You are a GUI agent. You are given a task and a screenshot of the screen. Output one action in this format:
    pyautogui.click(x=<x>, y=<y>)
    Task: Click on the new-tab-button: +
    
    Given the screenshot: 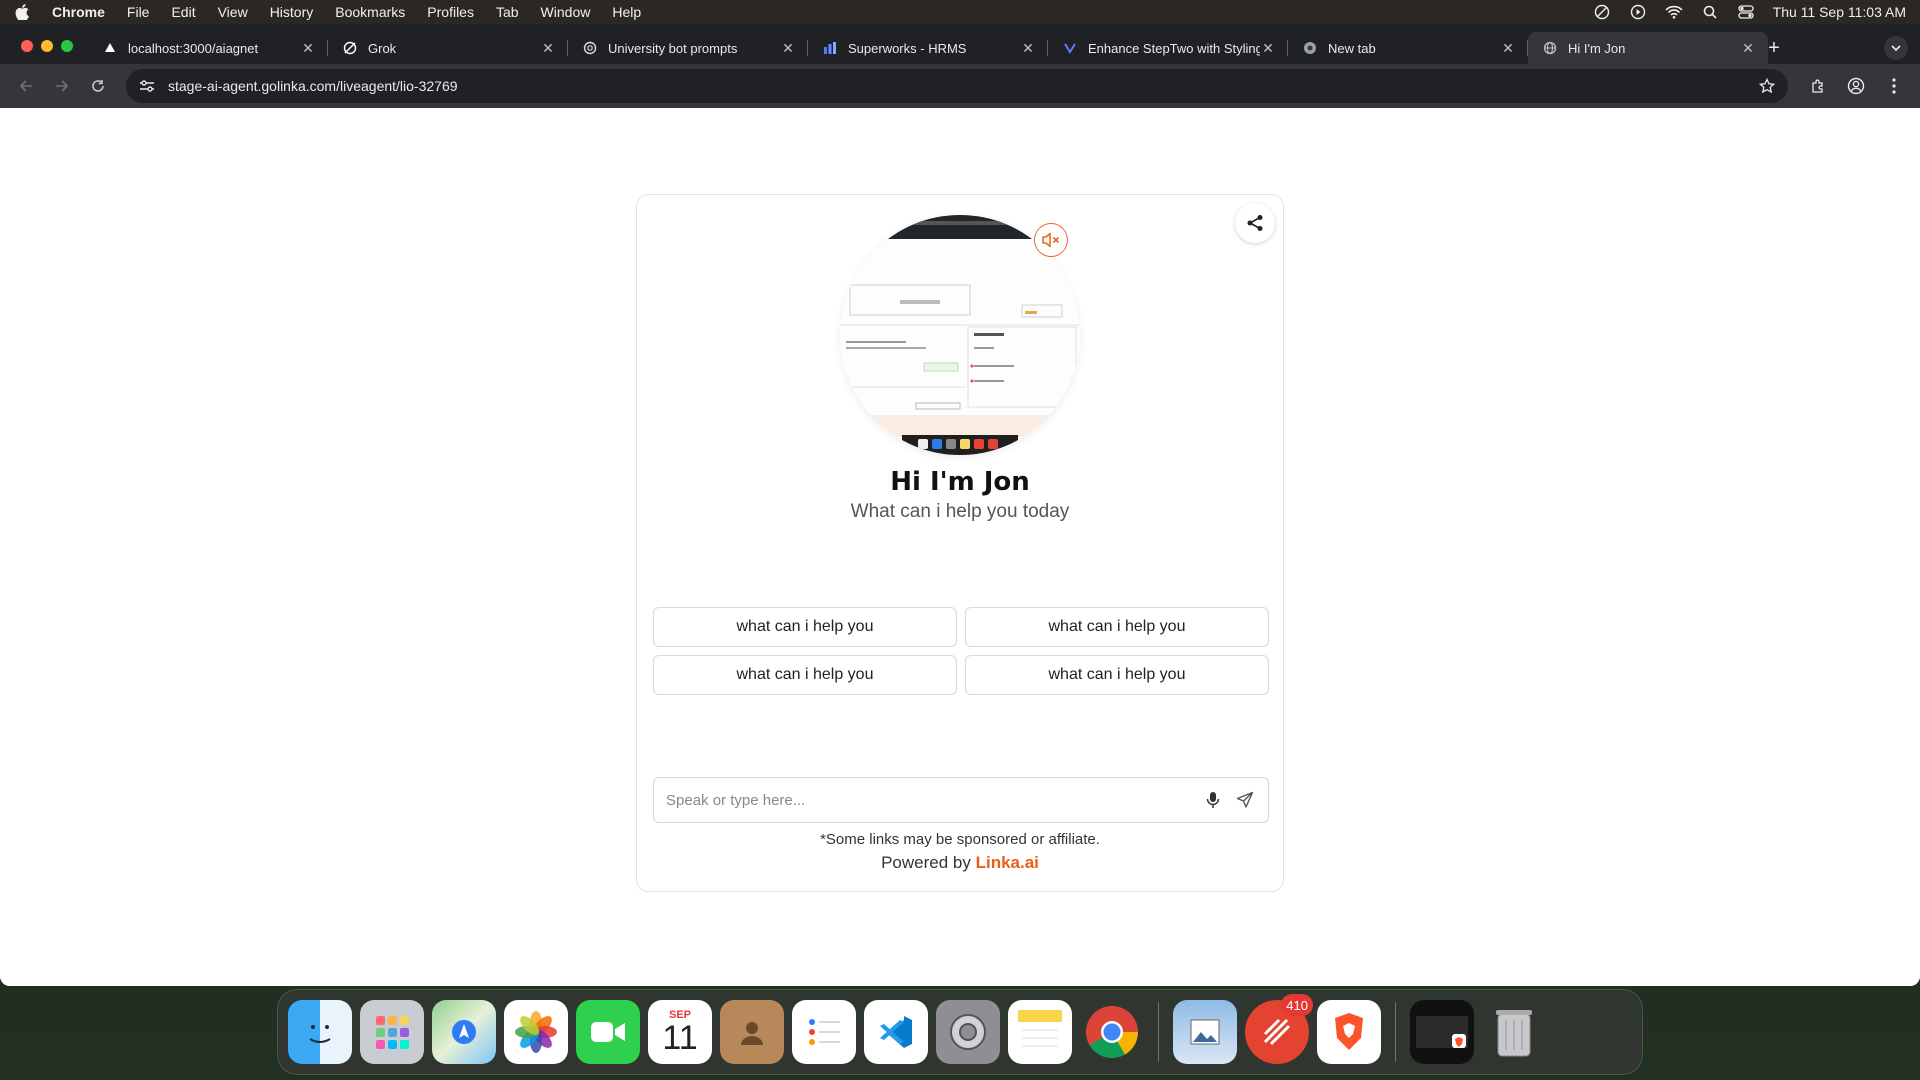 What is the action you would take?
    pyautogui.click(x=1774, y=48)
    